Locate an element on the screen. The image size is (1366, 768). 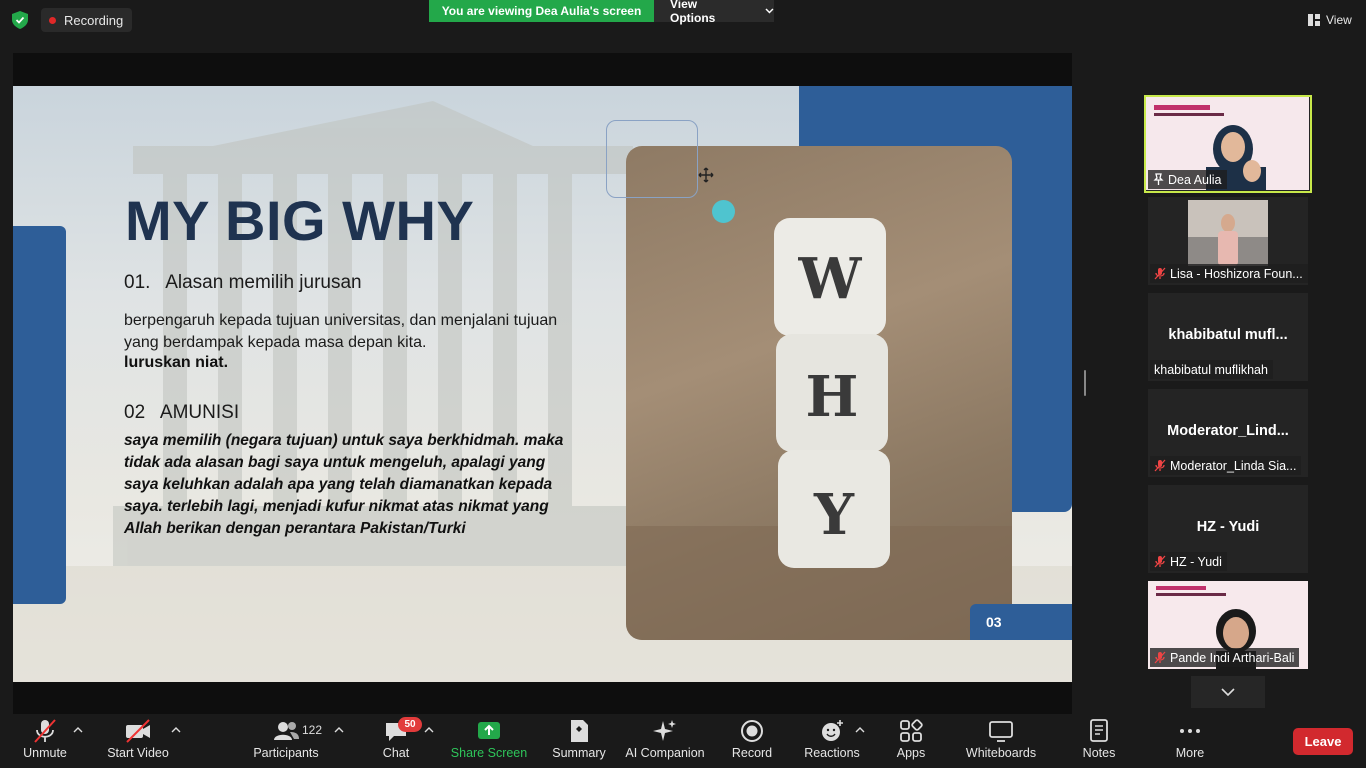
participants-options-caret-icon is located at coordinates (339, 730).